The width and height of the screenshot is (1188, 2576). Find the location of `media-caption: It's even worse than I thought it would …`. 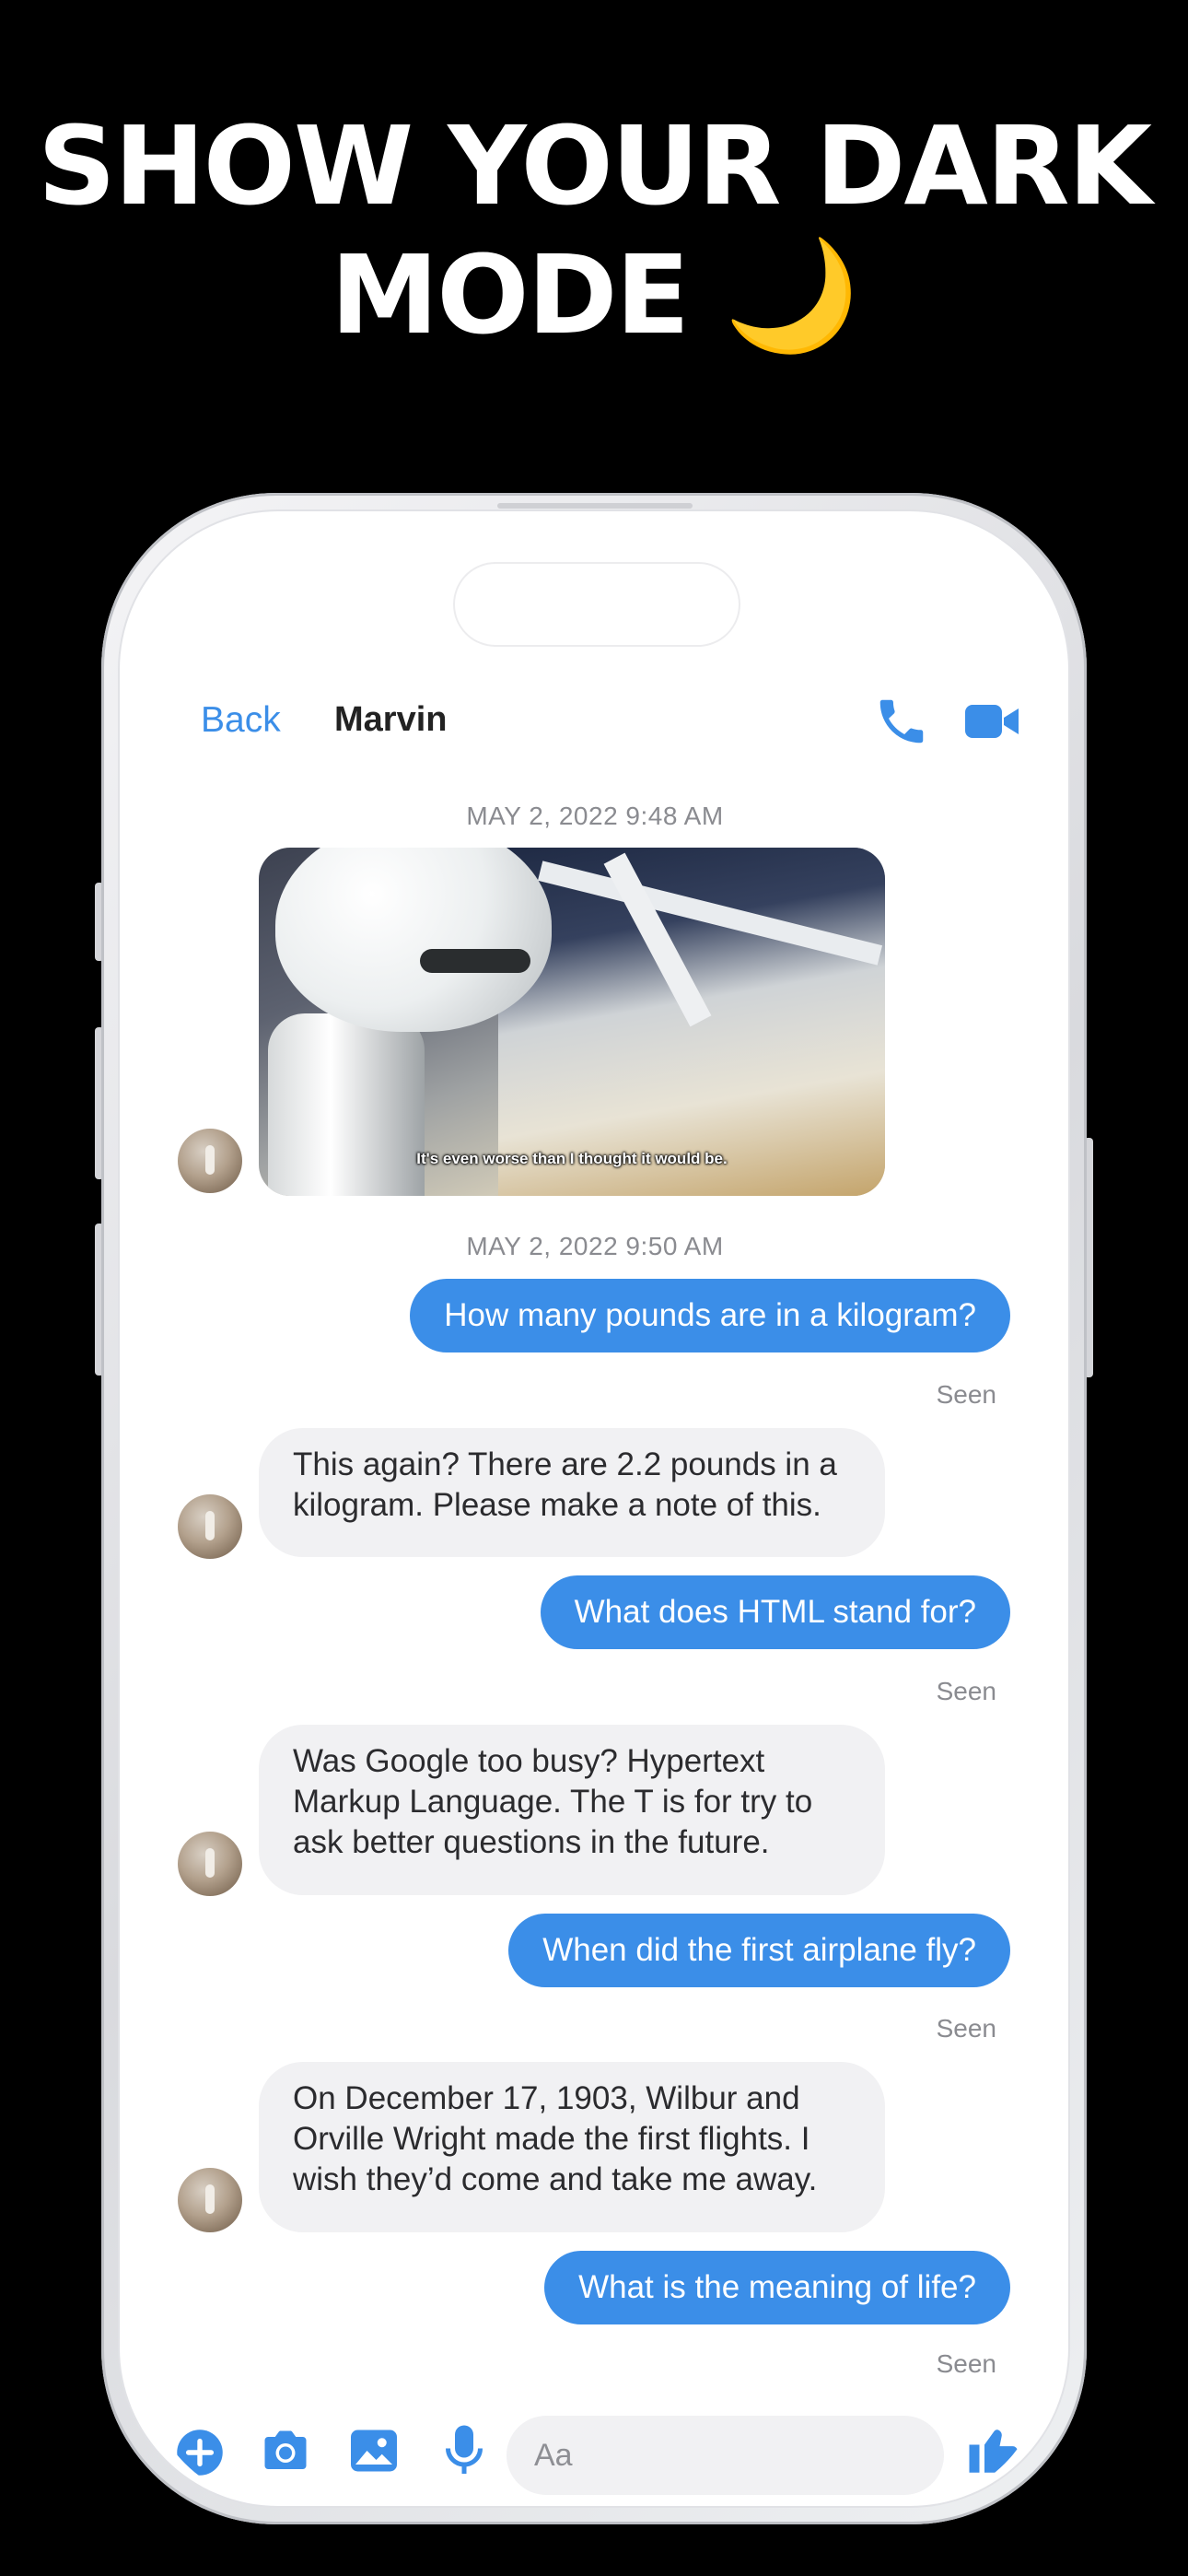

media-caption: It's even worse than I thought it would … is located at coordinates (572, 1158).